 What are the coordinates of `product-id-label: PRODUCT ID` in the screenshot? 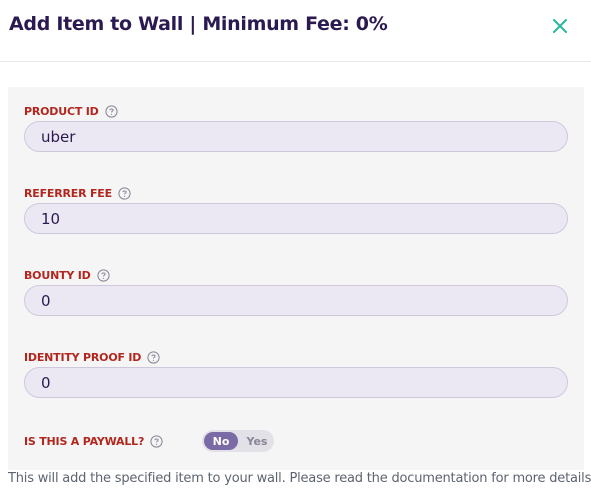 It's located at (71, 111).